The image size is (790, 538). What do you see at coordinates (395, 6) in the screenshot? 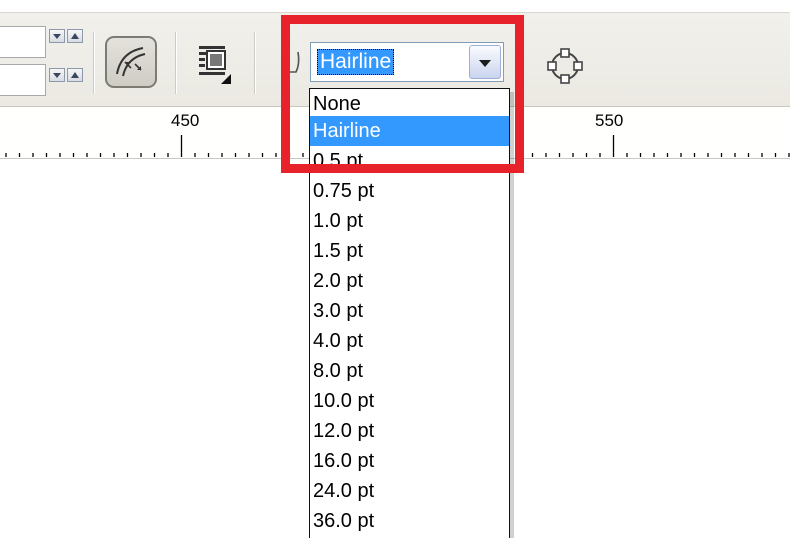
I see `toolbar-top-edge` at bounding box center [395, 6].